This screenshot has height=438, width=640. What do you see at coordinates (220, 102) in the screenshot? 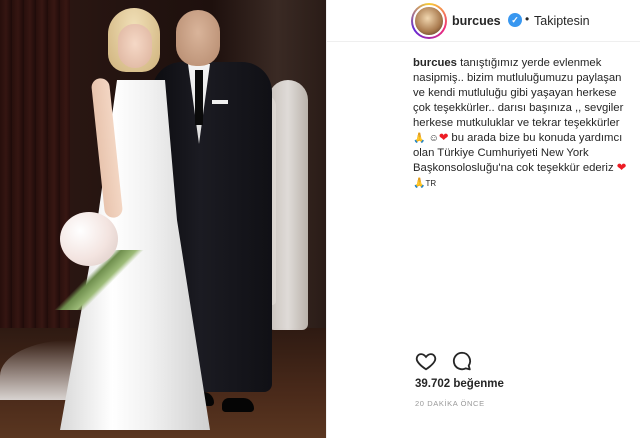
I see `pocket-square` at bounding box center [220, 102].